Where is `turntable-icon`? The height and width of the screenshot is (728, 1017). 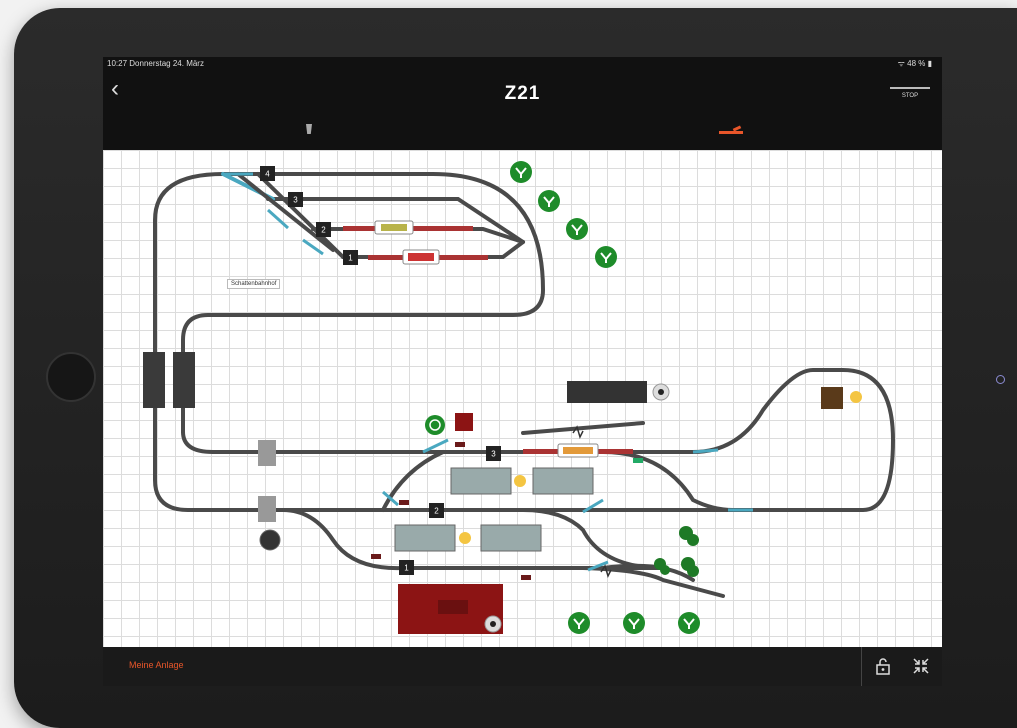 turntable-icon is located at coordinates (270, 540).